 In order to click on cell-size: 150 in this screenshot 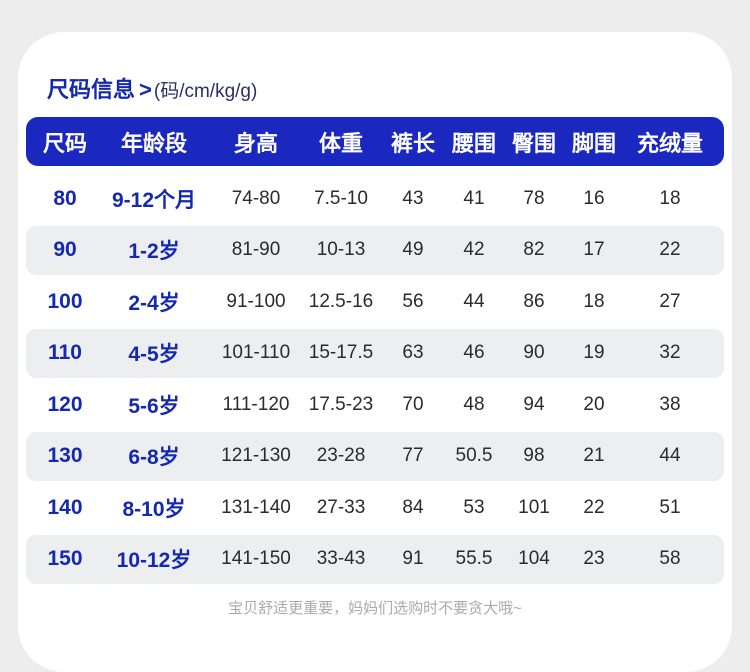, I will do `click(65, 558)`.